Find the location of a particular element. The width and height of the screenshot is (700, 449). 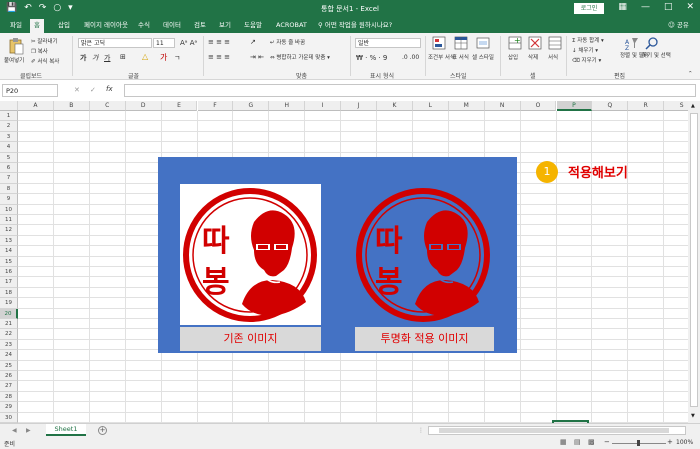

conditional-format-button: 조건부 서식 is located at coordinates (441, 57).